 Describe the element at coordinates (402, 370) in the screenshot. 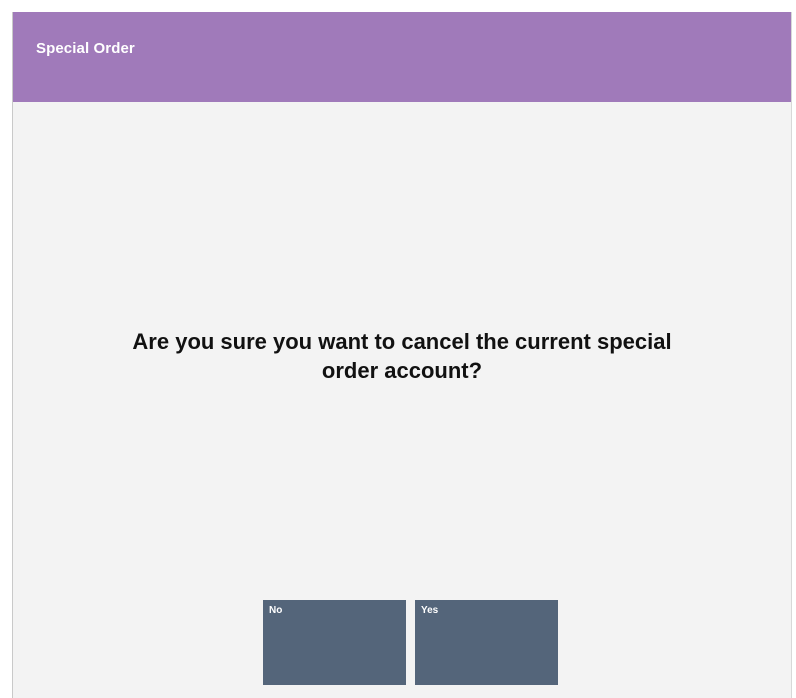

I see `confirm-message-line-2: order account?` at that location.